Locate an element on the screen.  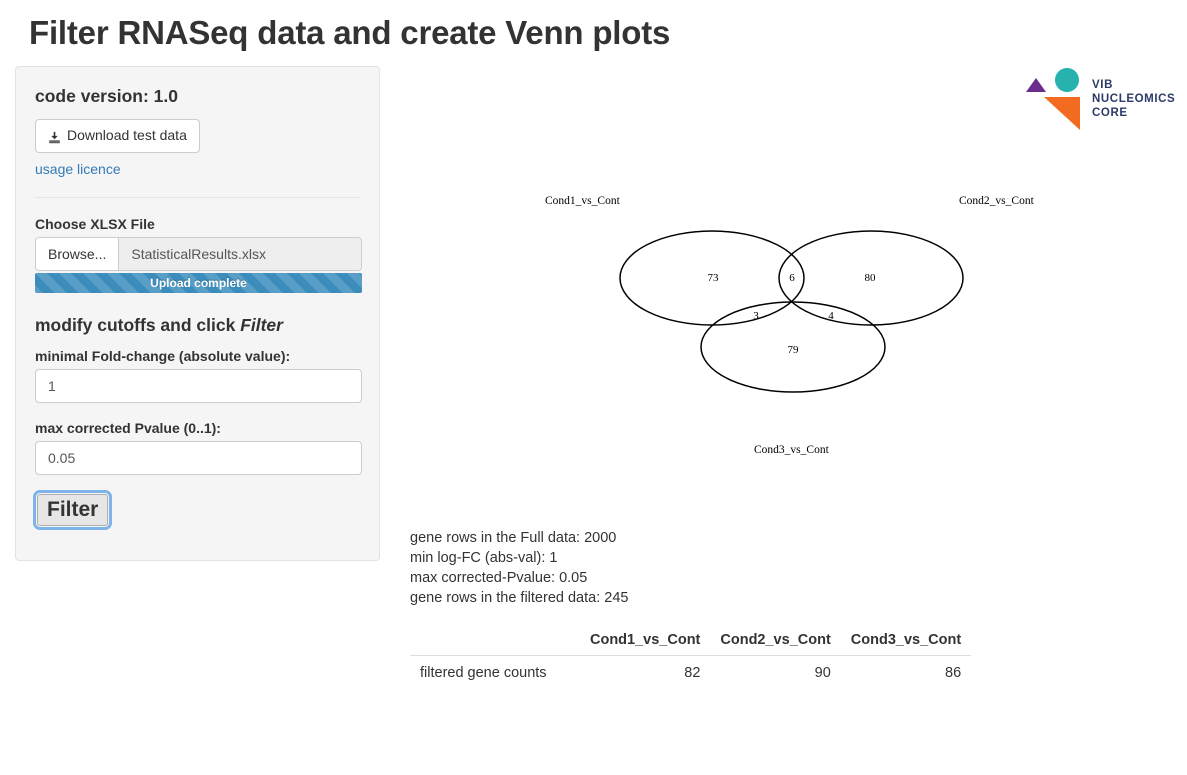
logo-teal-circle is located at coordinates (1067, 80).